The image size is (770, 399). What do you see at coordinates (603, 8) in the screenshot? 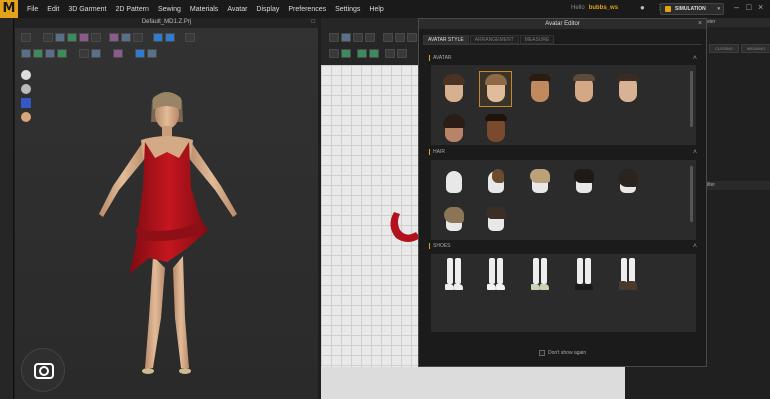
I see `user-name: bubbs_ws` at bounding box center [603, 8].